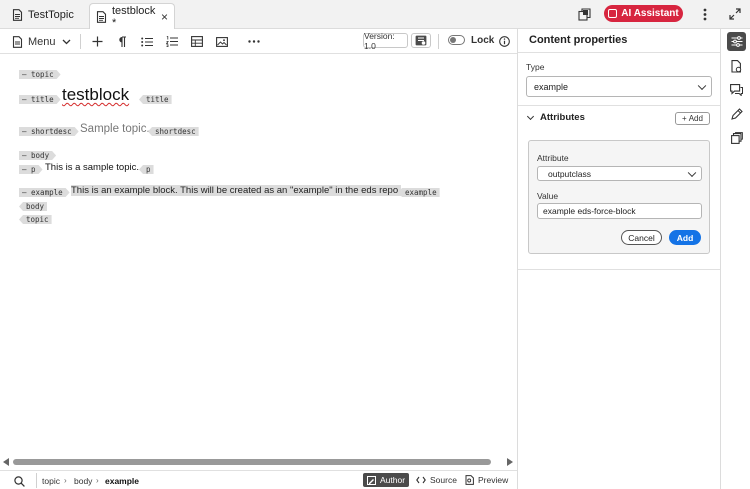 The width and height of the screenshot is (750, 489). I want to click on image-icon, so click(222, 41).